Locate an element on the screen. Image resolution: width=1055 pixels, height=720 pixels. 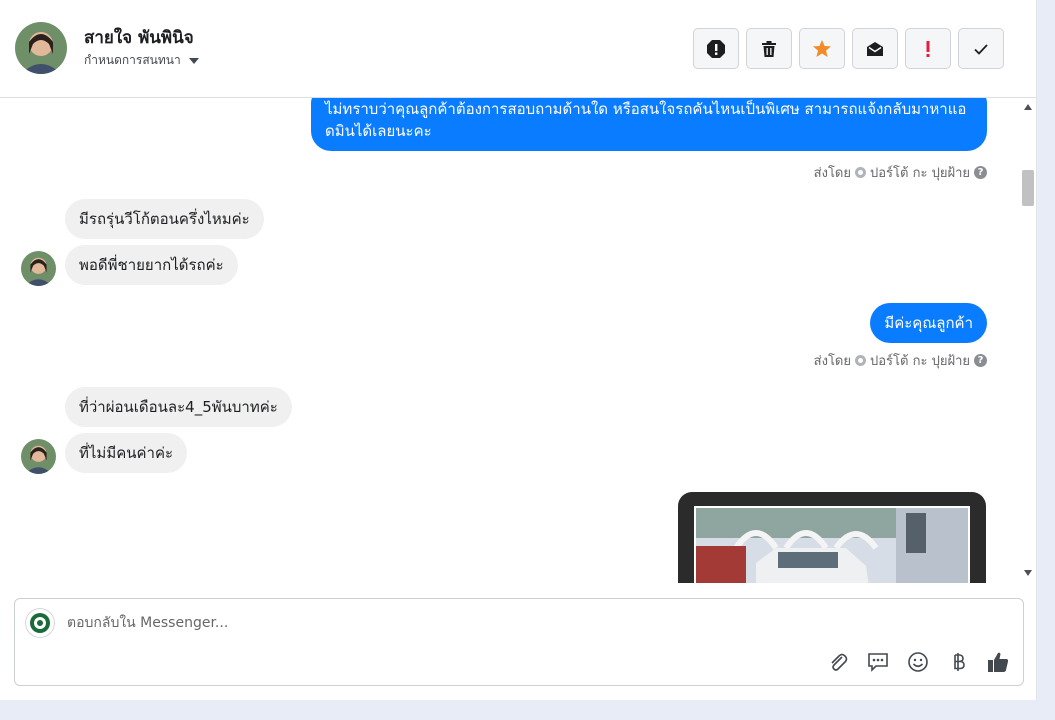
image-attachment is located at coordinates (832, 537).